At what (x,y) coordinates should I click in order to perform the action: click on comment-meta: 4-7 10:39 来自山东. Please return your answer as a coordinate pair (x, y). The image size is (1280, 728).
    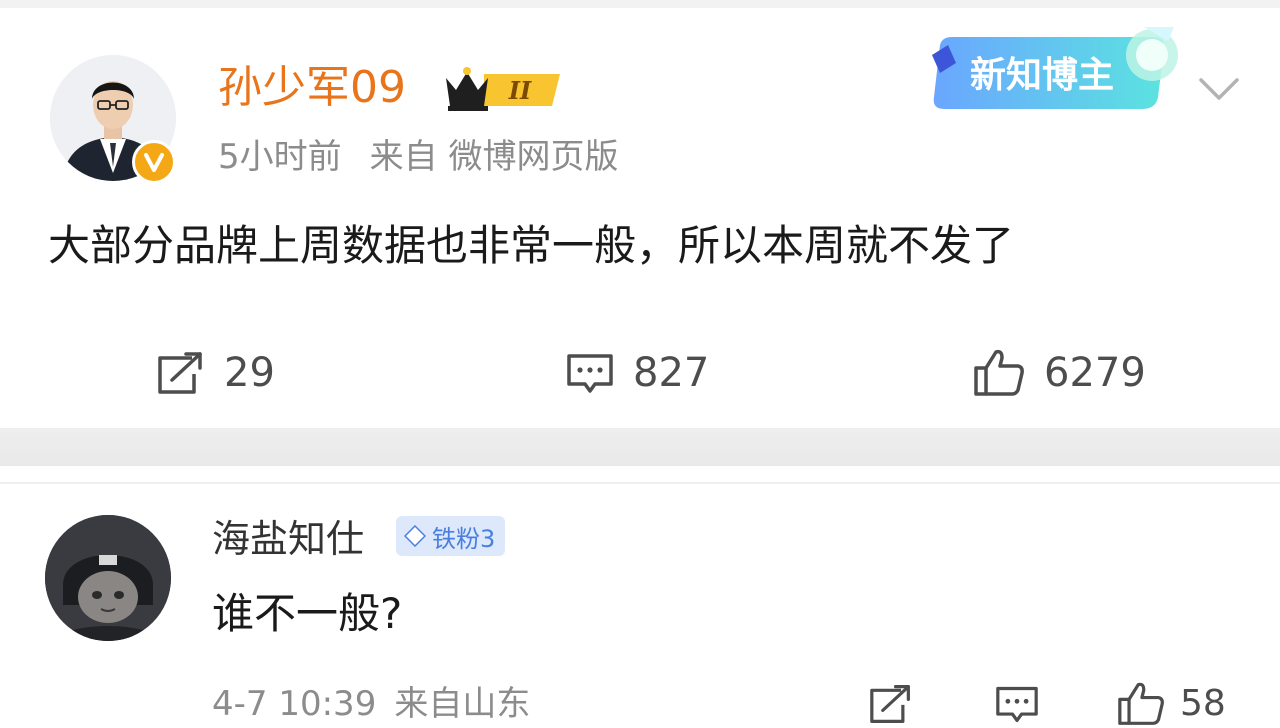
    Looking at the image, I should click on (371, 704).